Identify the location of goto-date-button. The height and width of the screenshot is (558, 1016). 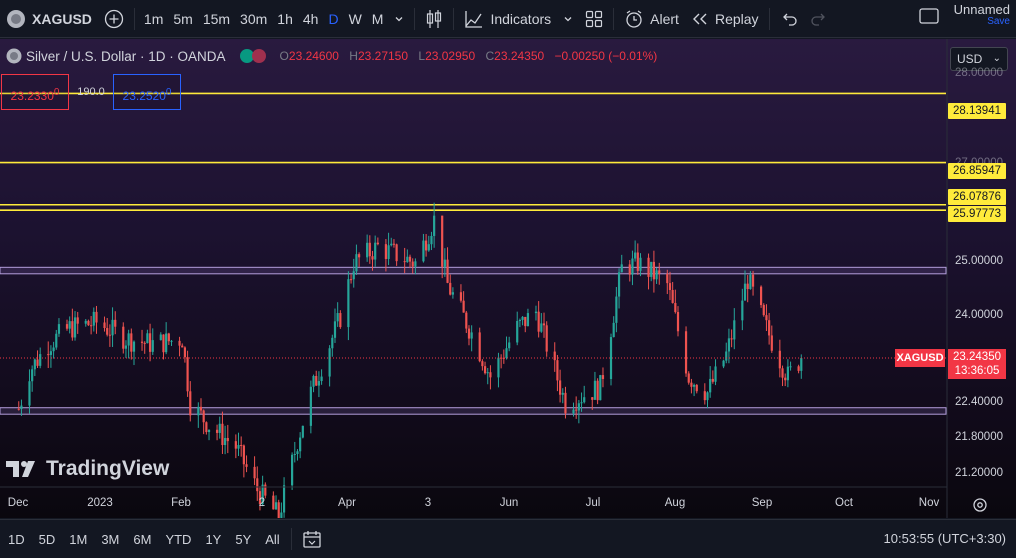
(312, 539).